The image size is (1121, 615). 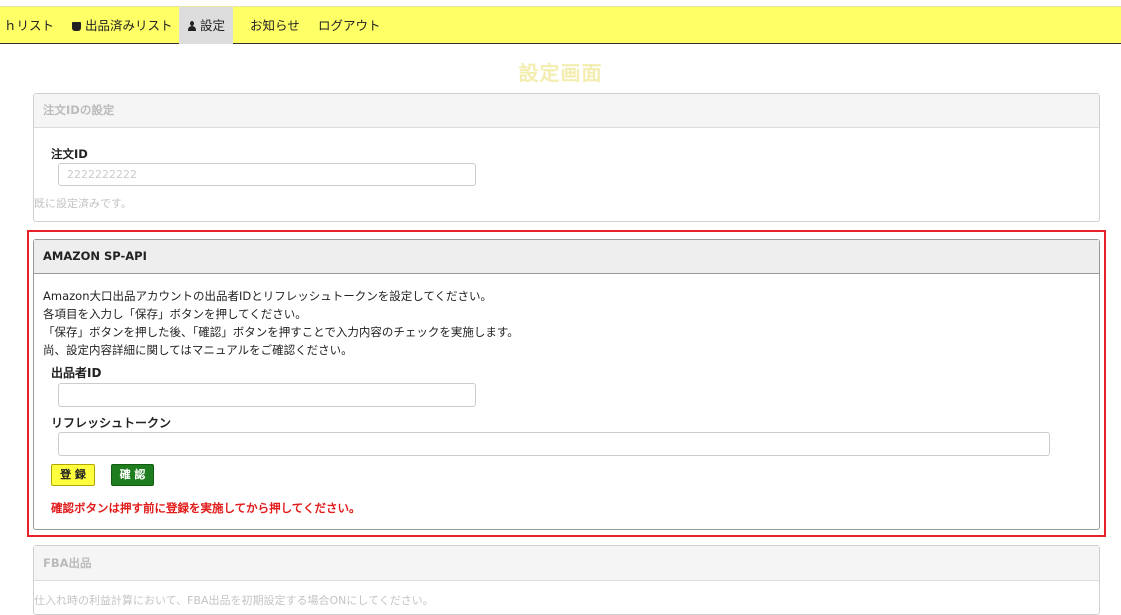 I want to click on nav-item-logout: ログアウト, so click(x=349, y=25).